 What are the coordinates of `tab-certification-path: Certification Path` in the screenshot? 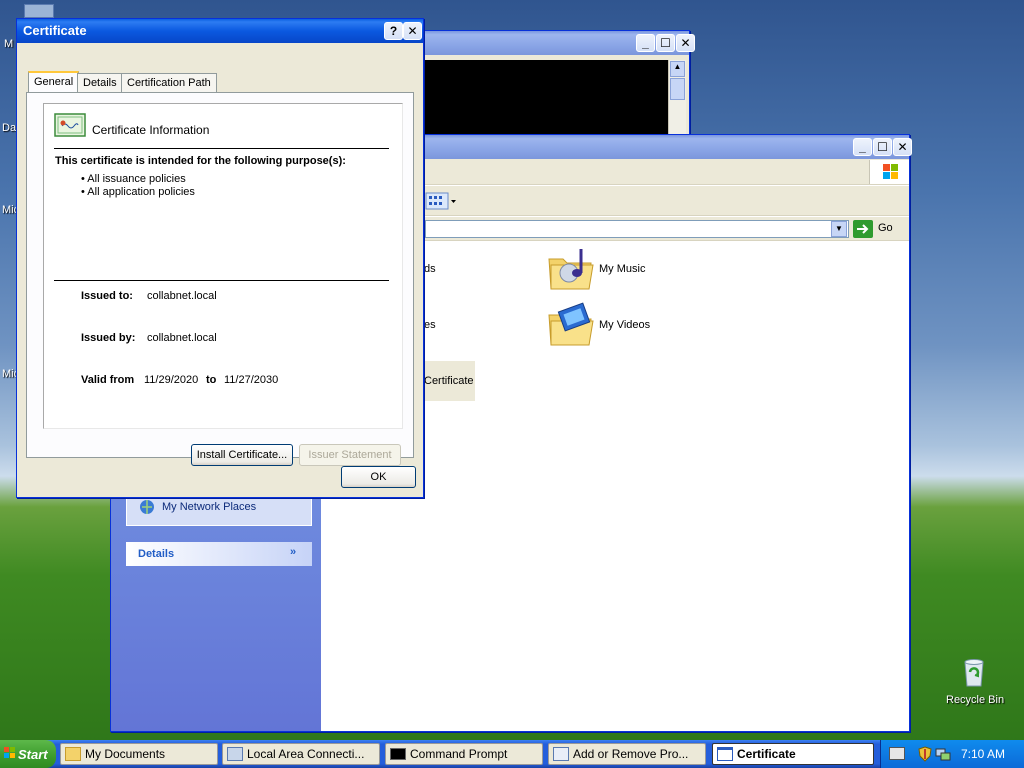 It's located at (169, 82).